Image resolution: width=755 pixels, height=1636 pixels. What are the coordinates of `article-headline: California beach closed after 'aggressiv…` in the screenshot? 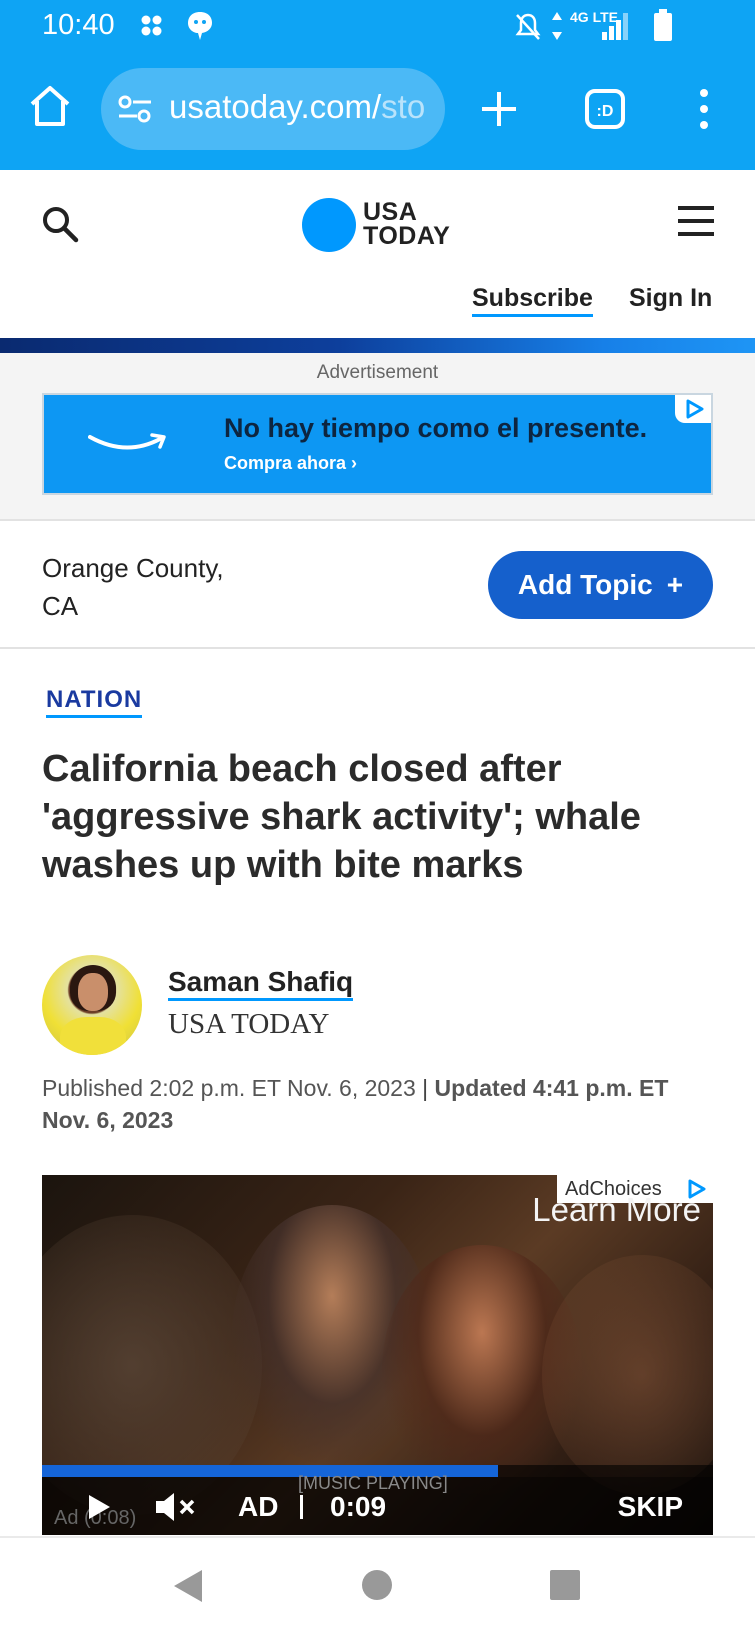 It's located at (341, 817).